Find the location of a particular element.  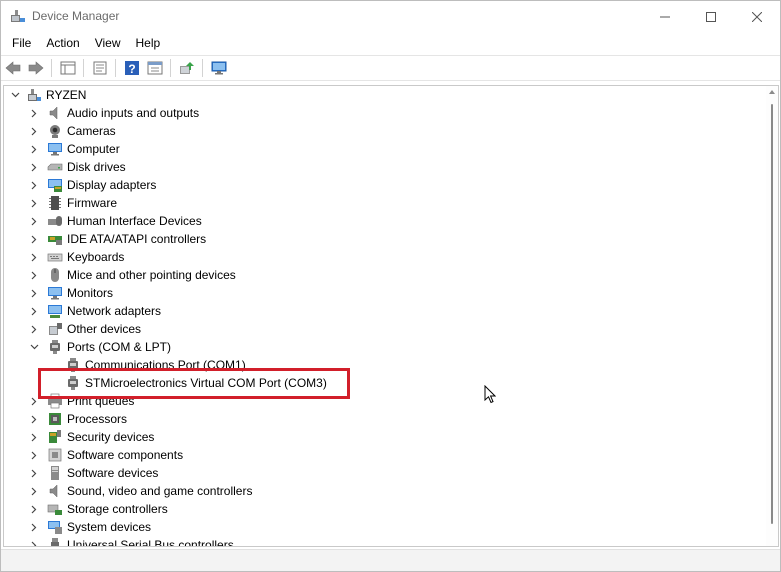

disk-drive-icon is located at coordinates (55, 167).